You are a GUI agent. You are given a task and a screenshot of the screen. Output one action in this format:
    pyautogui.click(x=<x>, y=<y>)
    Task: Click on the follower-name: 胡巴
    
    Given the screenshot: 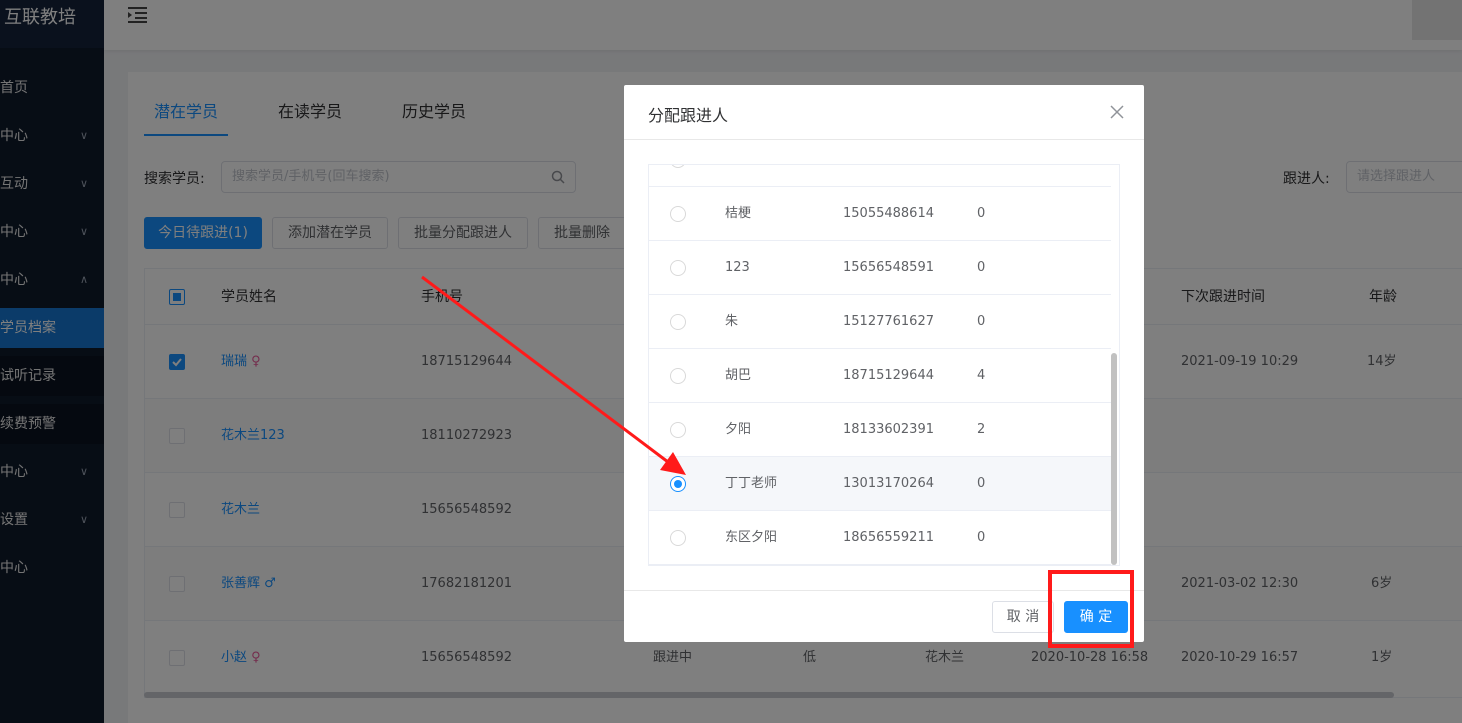 What is the action you would take?
    pyautogui.click(x=738, y=375)
    